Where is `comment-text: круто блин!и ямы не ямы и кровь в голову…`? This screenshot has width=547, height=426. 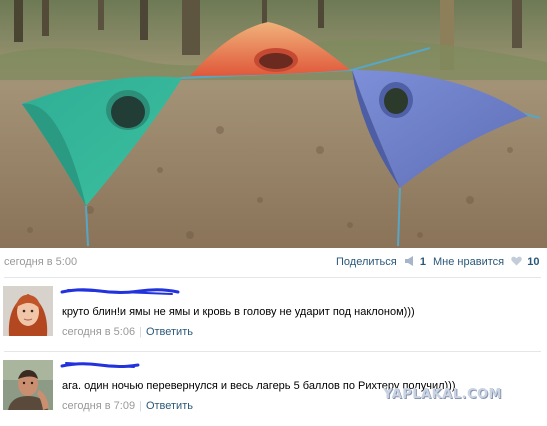 comment-text: круто блин!и ямы не ямы и кровь в голову… is located at coordinates (238, 312).